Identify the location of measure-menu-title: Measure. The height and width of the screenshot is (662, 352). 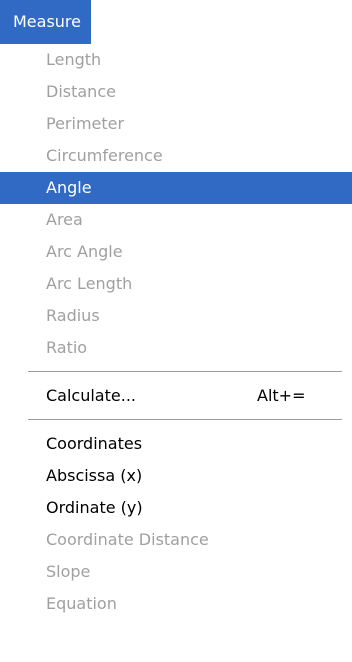
(45, 22).